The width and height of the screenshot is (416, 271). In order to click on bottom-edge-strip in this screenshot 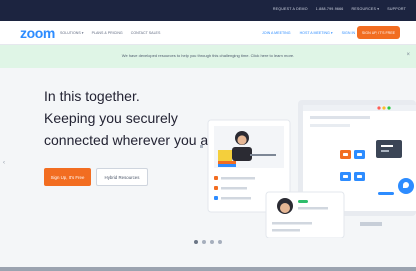, I will do `click(208, 269)`.